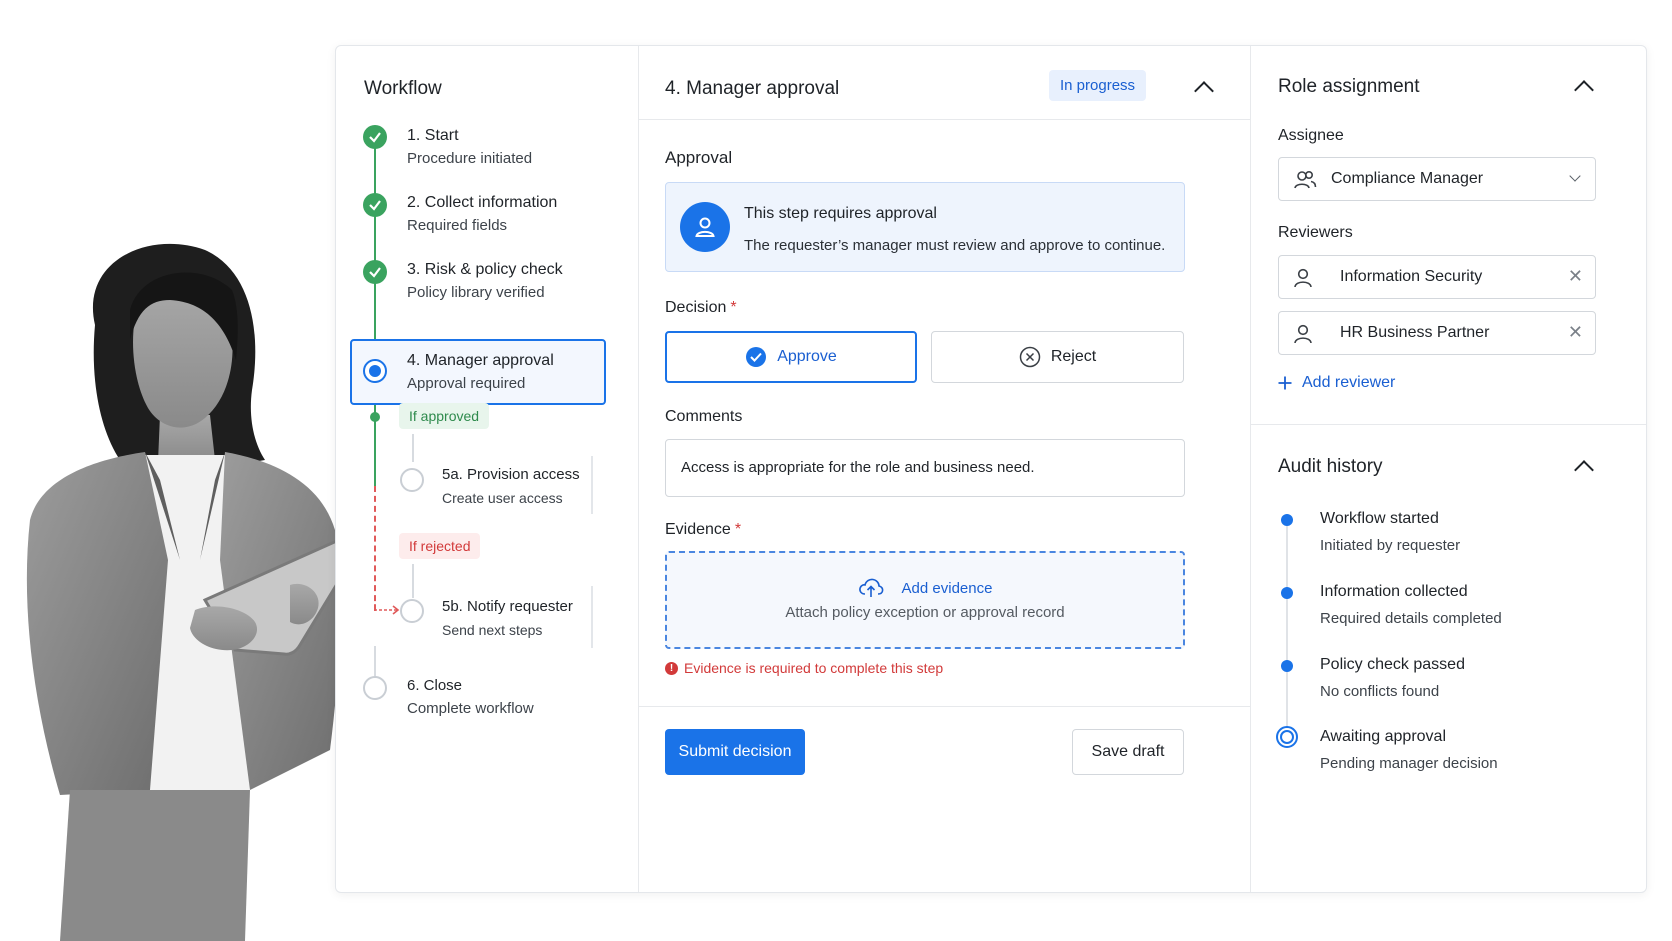 The width and height of the screenshot is (1672, 941). I want to click on workflow-rail-approved, so click(375, 441).